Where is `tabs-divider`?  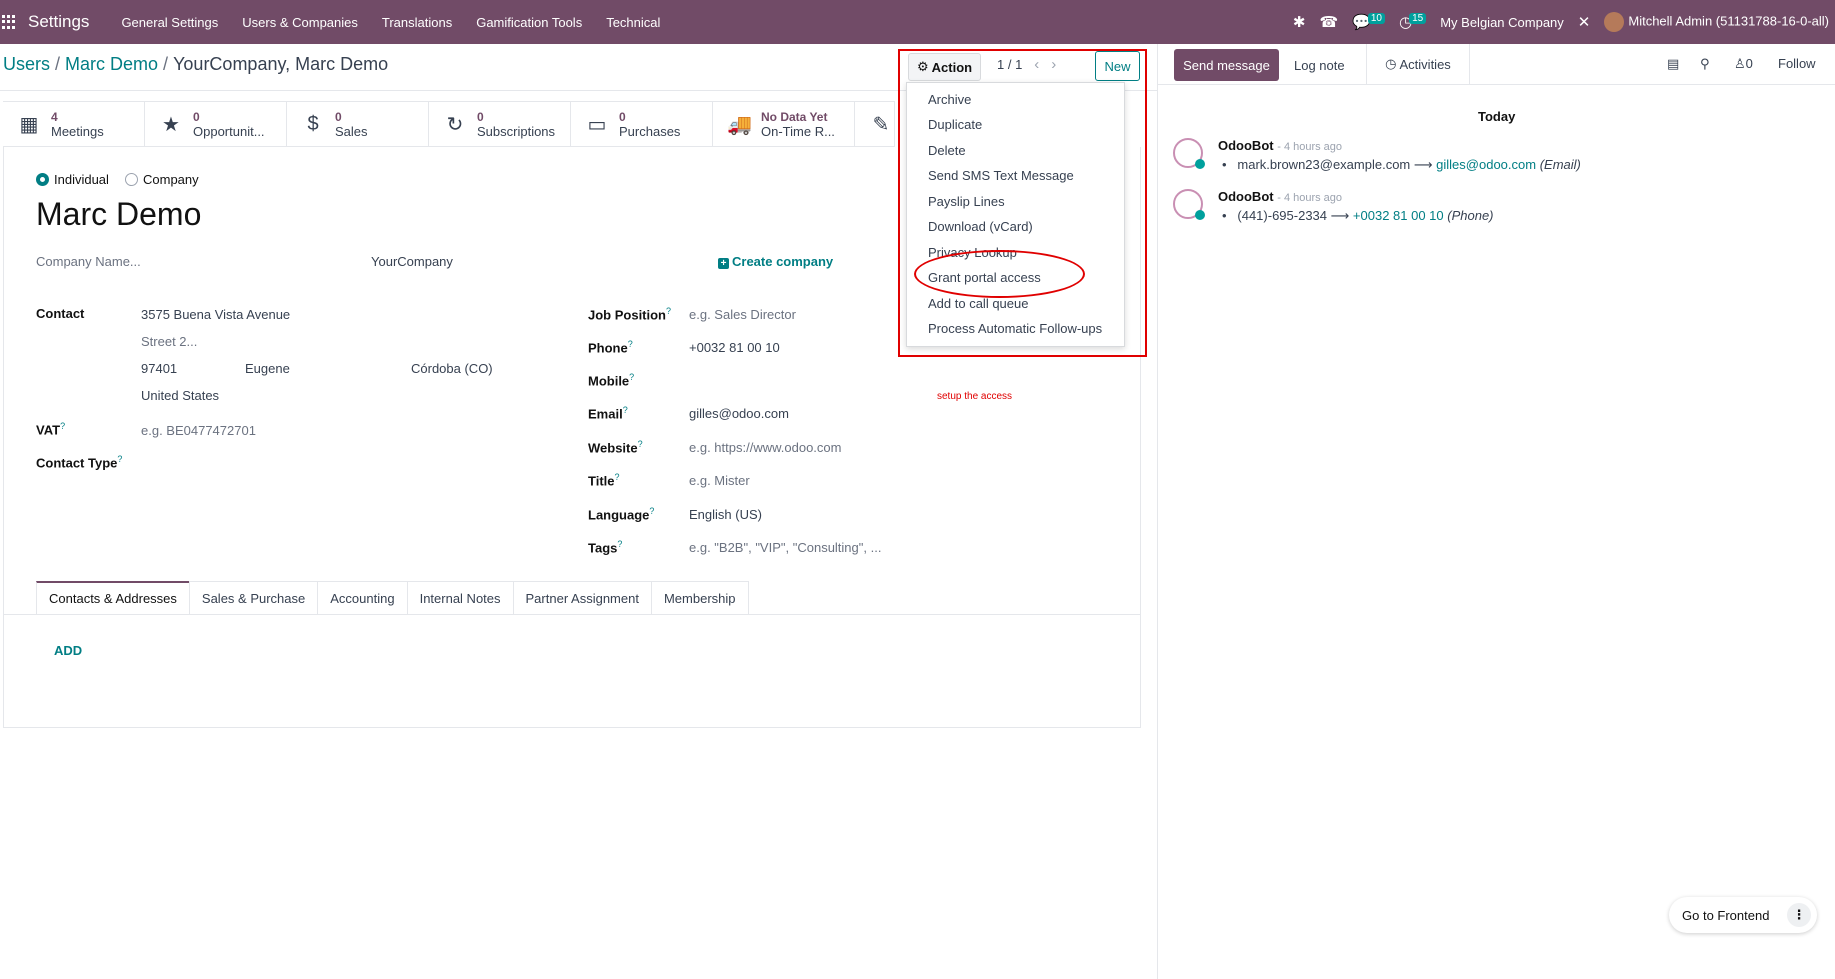
tabs-divider is located at coordinates (572, 614).